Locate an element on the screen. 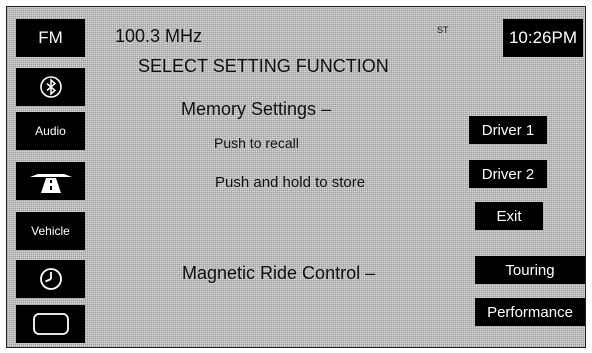  navigation-button is located at coordinates (50, 181).